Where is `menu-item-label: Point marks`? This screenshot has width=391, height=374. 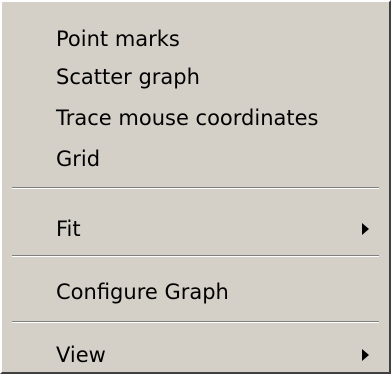
menu-item-label: Point marks is located at coordinates (118, 39).